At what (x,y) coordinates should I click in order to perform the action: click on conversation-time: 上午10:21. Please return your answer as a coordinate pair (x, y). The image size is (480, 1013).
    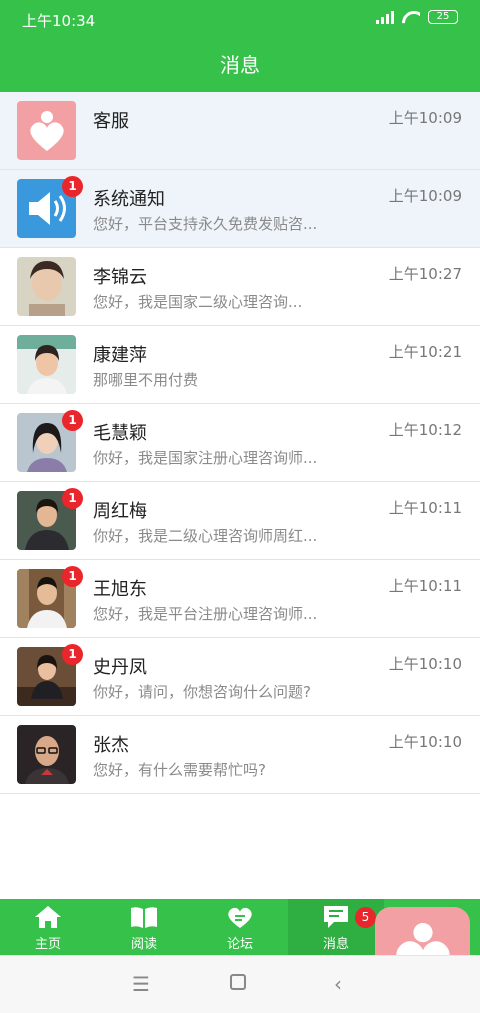
    Looking at the image, I should click on (425, 352).